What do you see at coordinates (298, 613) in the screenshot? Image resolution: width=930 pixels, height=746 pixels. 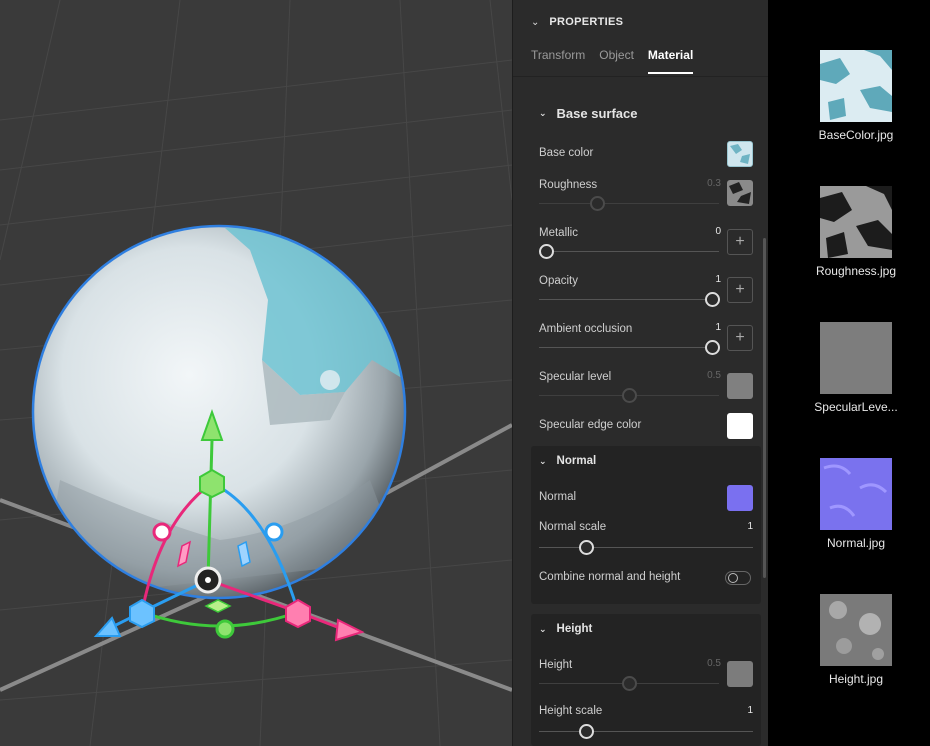 I see `x-scale-handle-icon` at bounding box center [298, 613].